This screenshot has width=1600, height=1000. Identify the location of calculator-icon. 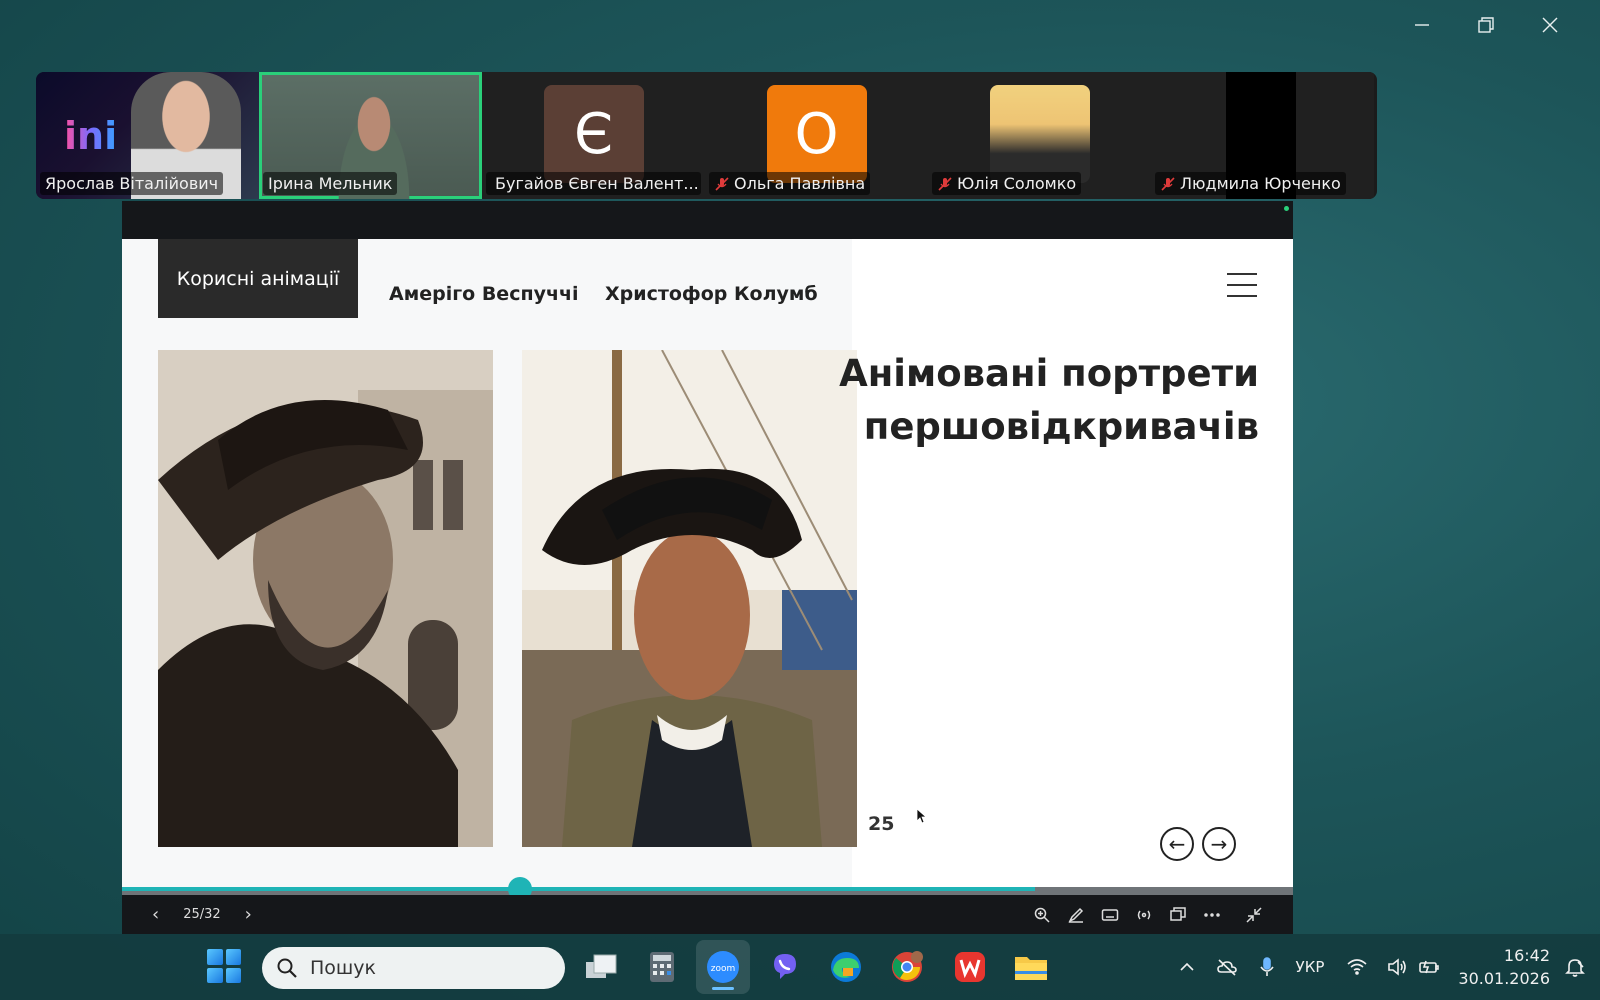
(662, 967).